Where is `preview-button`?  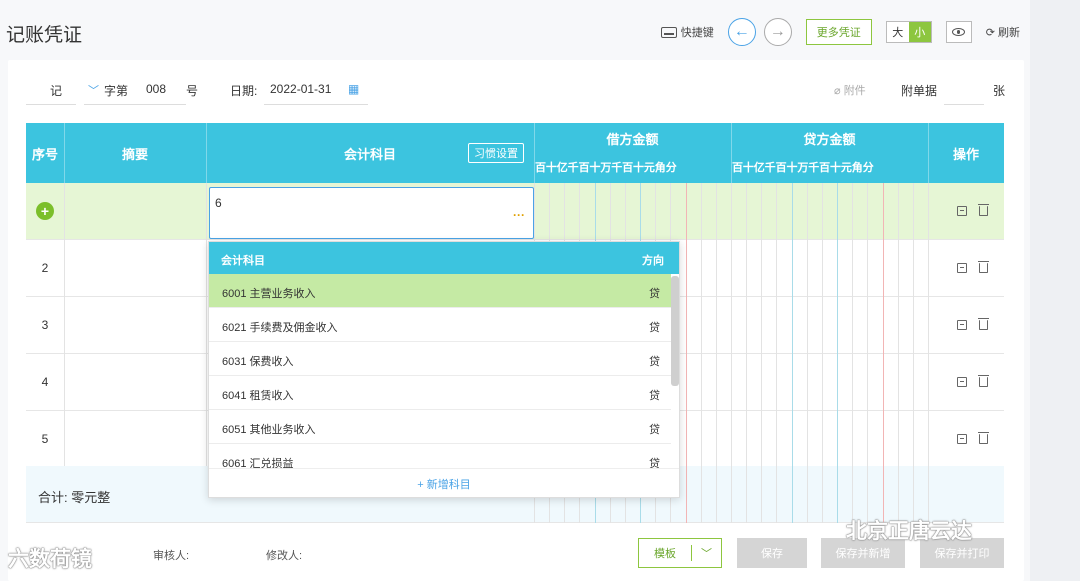 preview-button is located at coordinates (958, 32).